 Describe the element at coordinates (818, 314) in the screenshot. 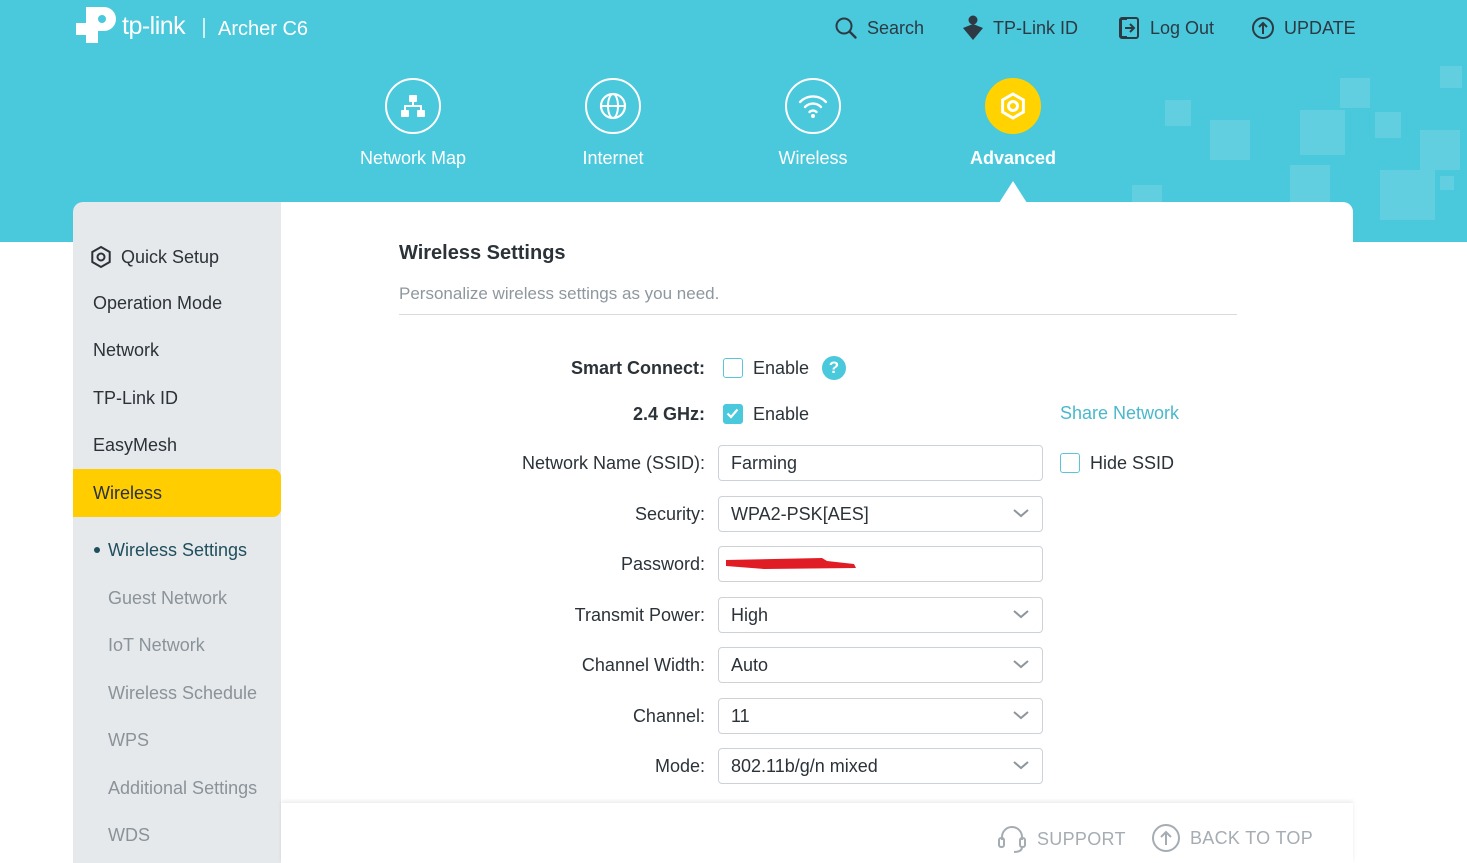

I see `title-divider` at that location.